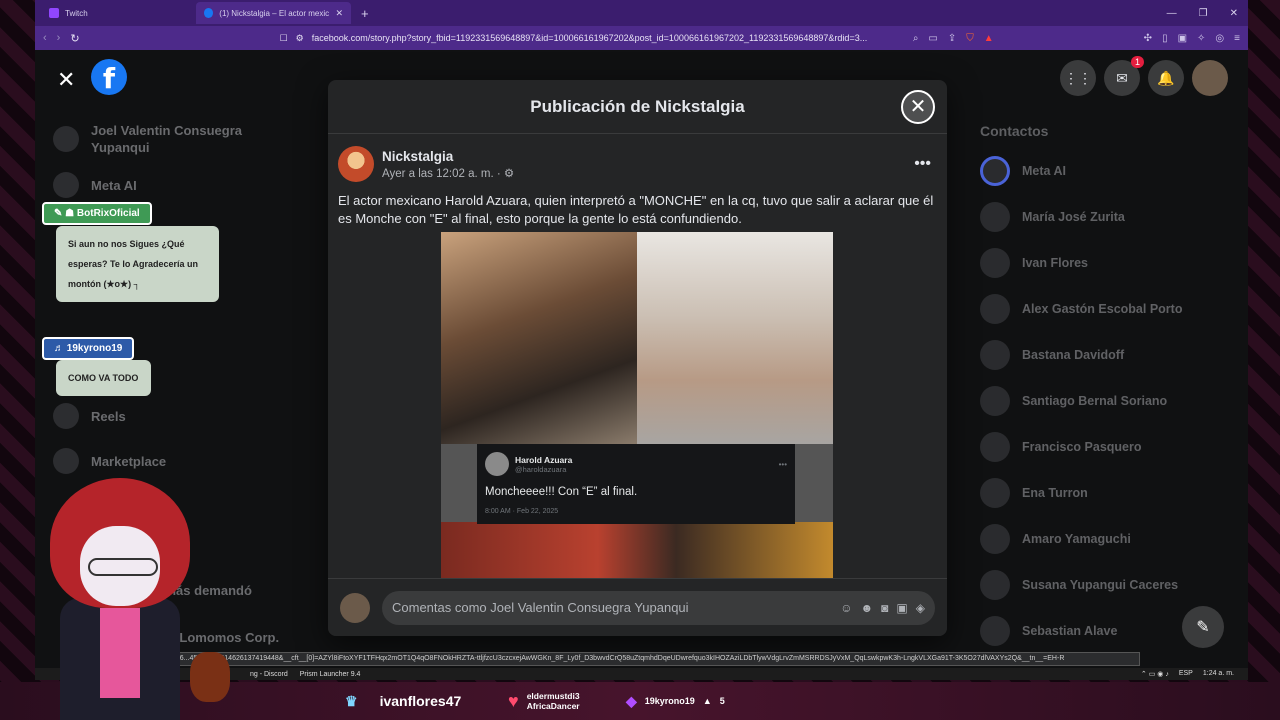 This screenshot has width=1280, height=720. What do you see at coordinates (846, 608) in the screenshot?
I see `avatar-sticker-icon: ☺` at bounding box center [846, 608].